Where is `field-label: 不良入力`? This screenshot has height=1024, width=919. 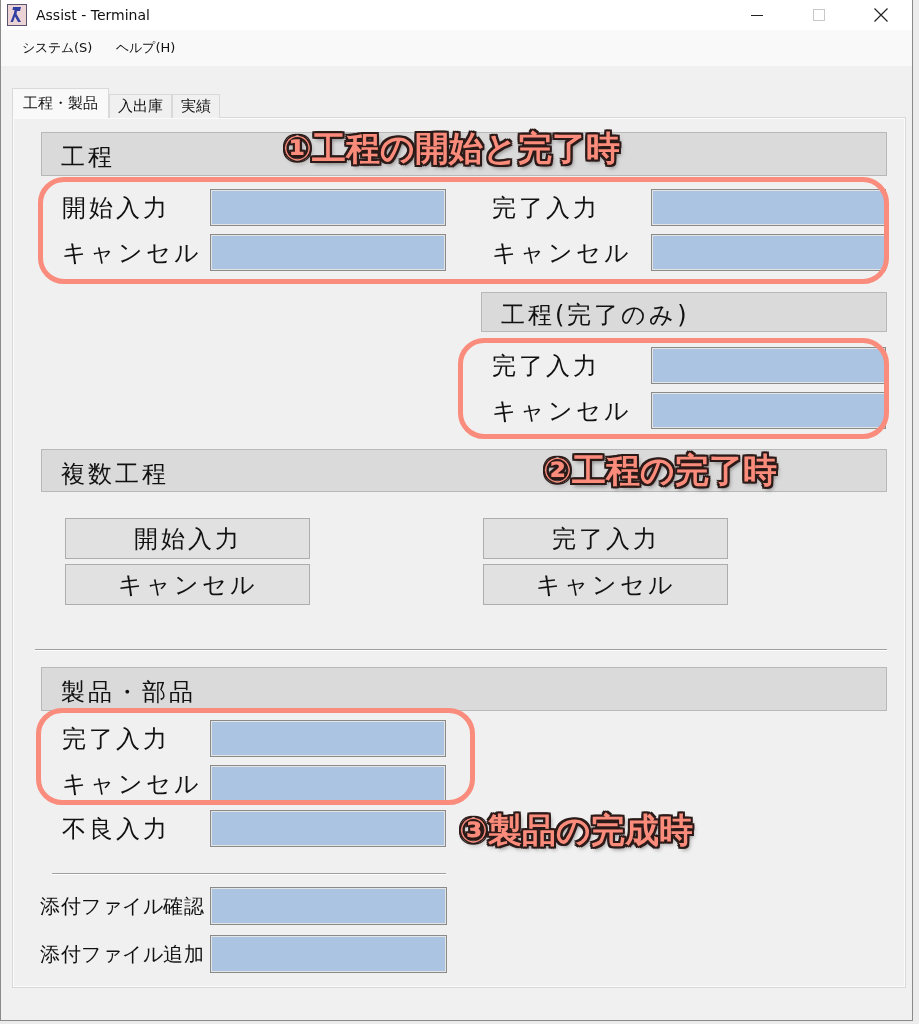 field-label: 不良入力 is located at coordinates (116, 828).